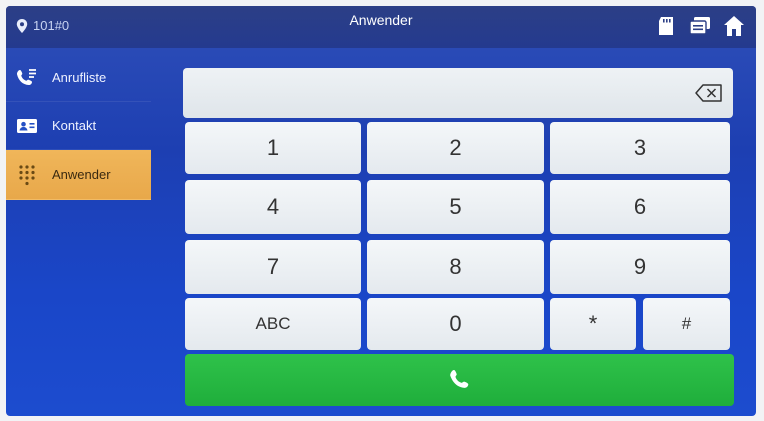 The height and width of the screenshot is (421, 764). I want to click on contact-card-icon, so click(27, 126).